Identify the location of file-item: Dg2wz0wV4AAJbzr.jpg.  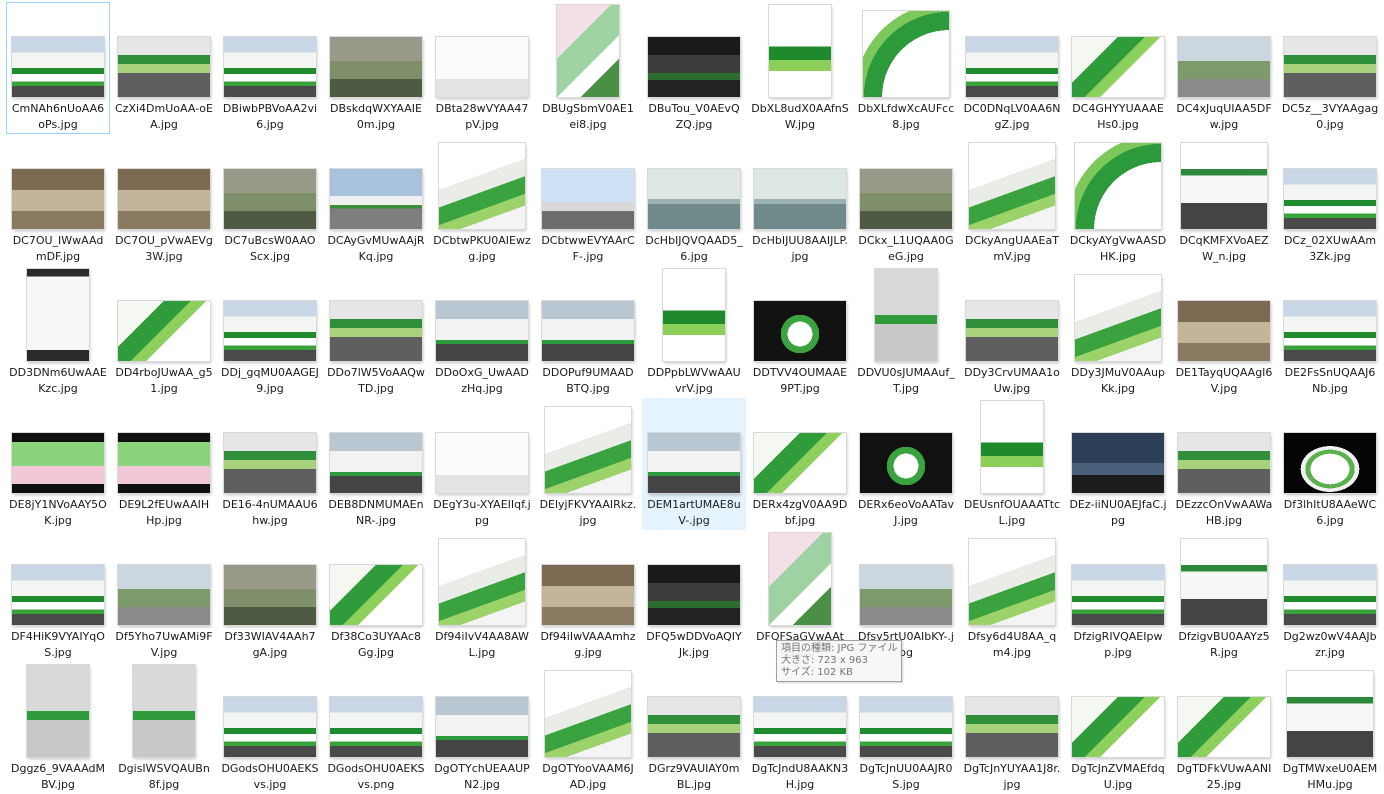
(1330, 596).